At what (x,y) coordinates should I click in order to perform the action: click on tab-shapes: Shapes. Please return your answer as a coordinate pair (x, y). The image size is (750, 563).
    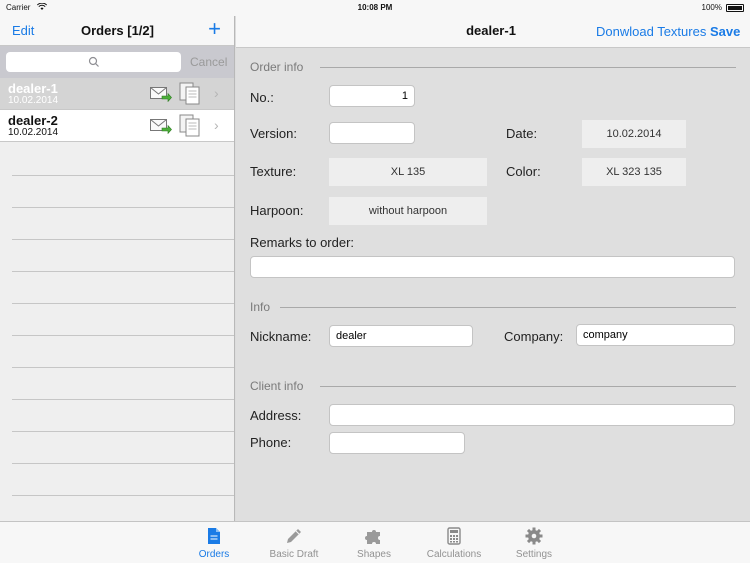
    Looking at the image, I should click on (374, 543).